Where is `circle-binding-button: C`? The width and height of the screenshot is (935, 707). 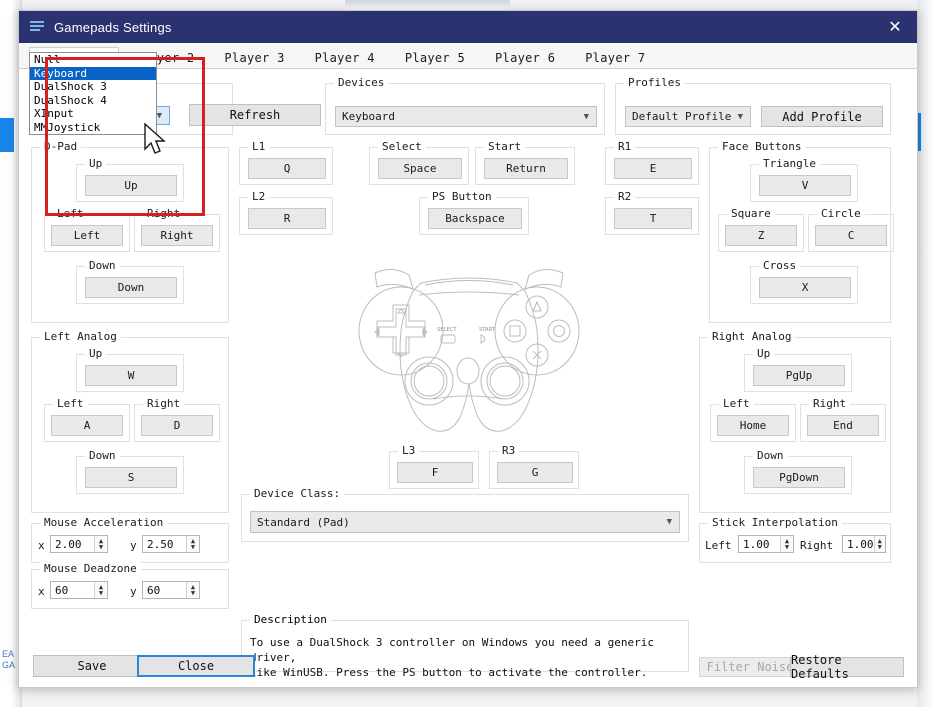
circle-binding-button: C is located at coordinates (851, 235).